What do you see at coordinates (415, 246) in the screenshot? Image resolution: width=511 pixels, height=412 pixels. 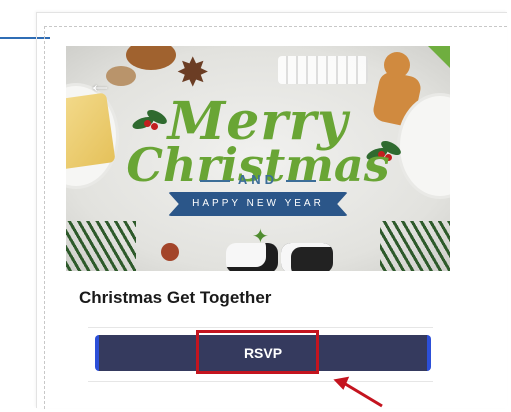 I see `pine-decoration-right` at bounding box center [415, 246].